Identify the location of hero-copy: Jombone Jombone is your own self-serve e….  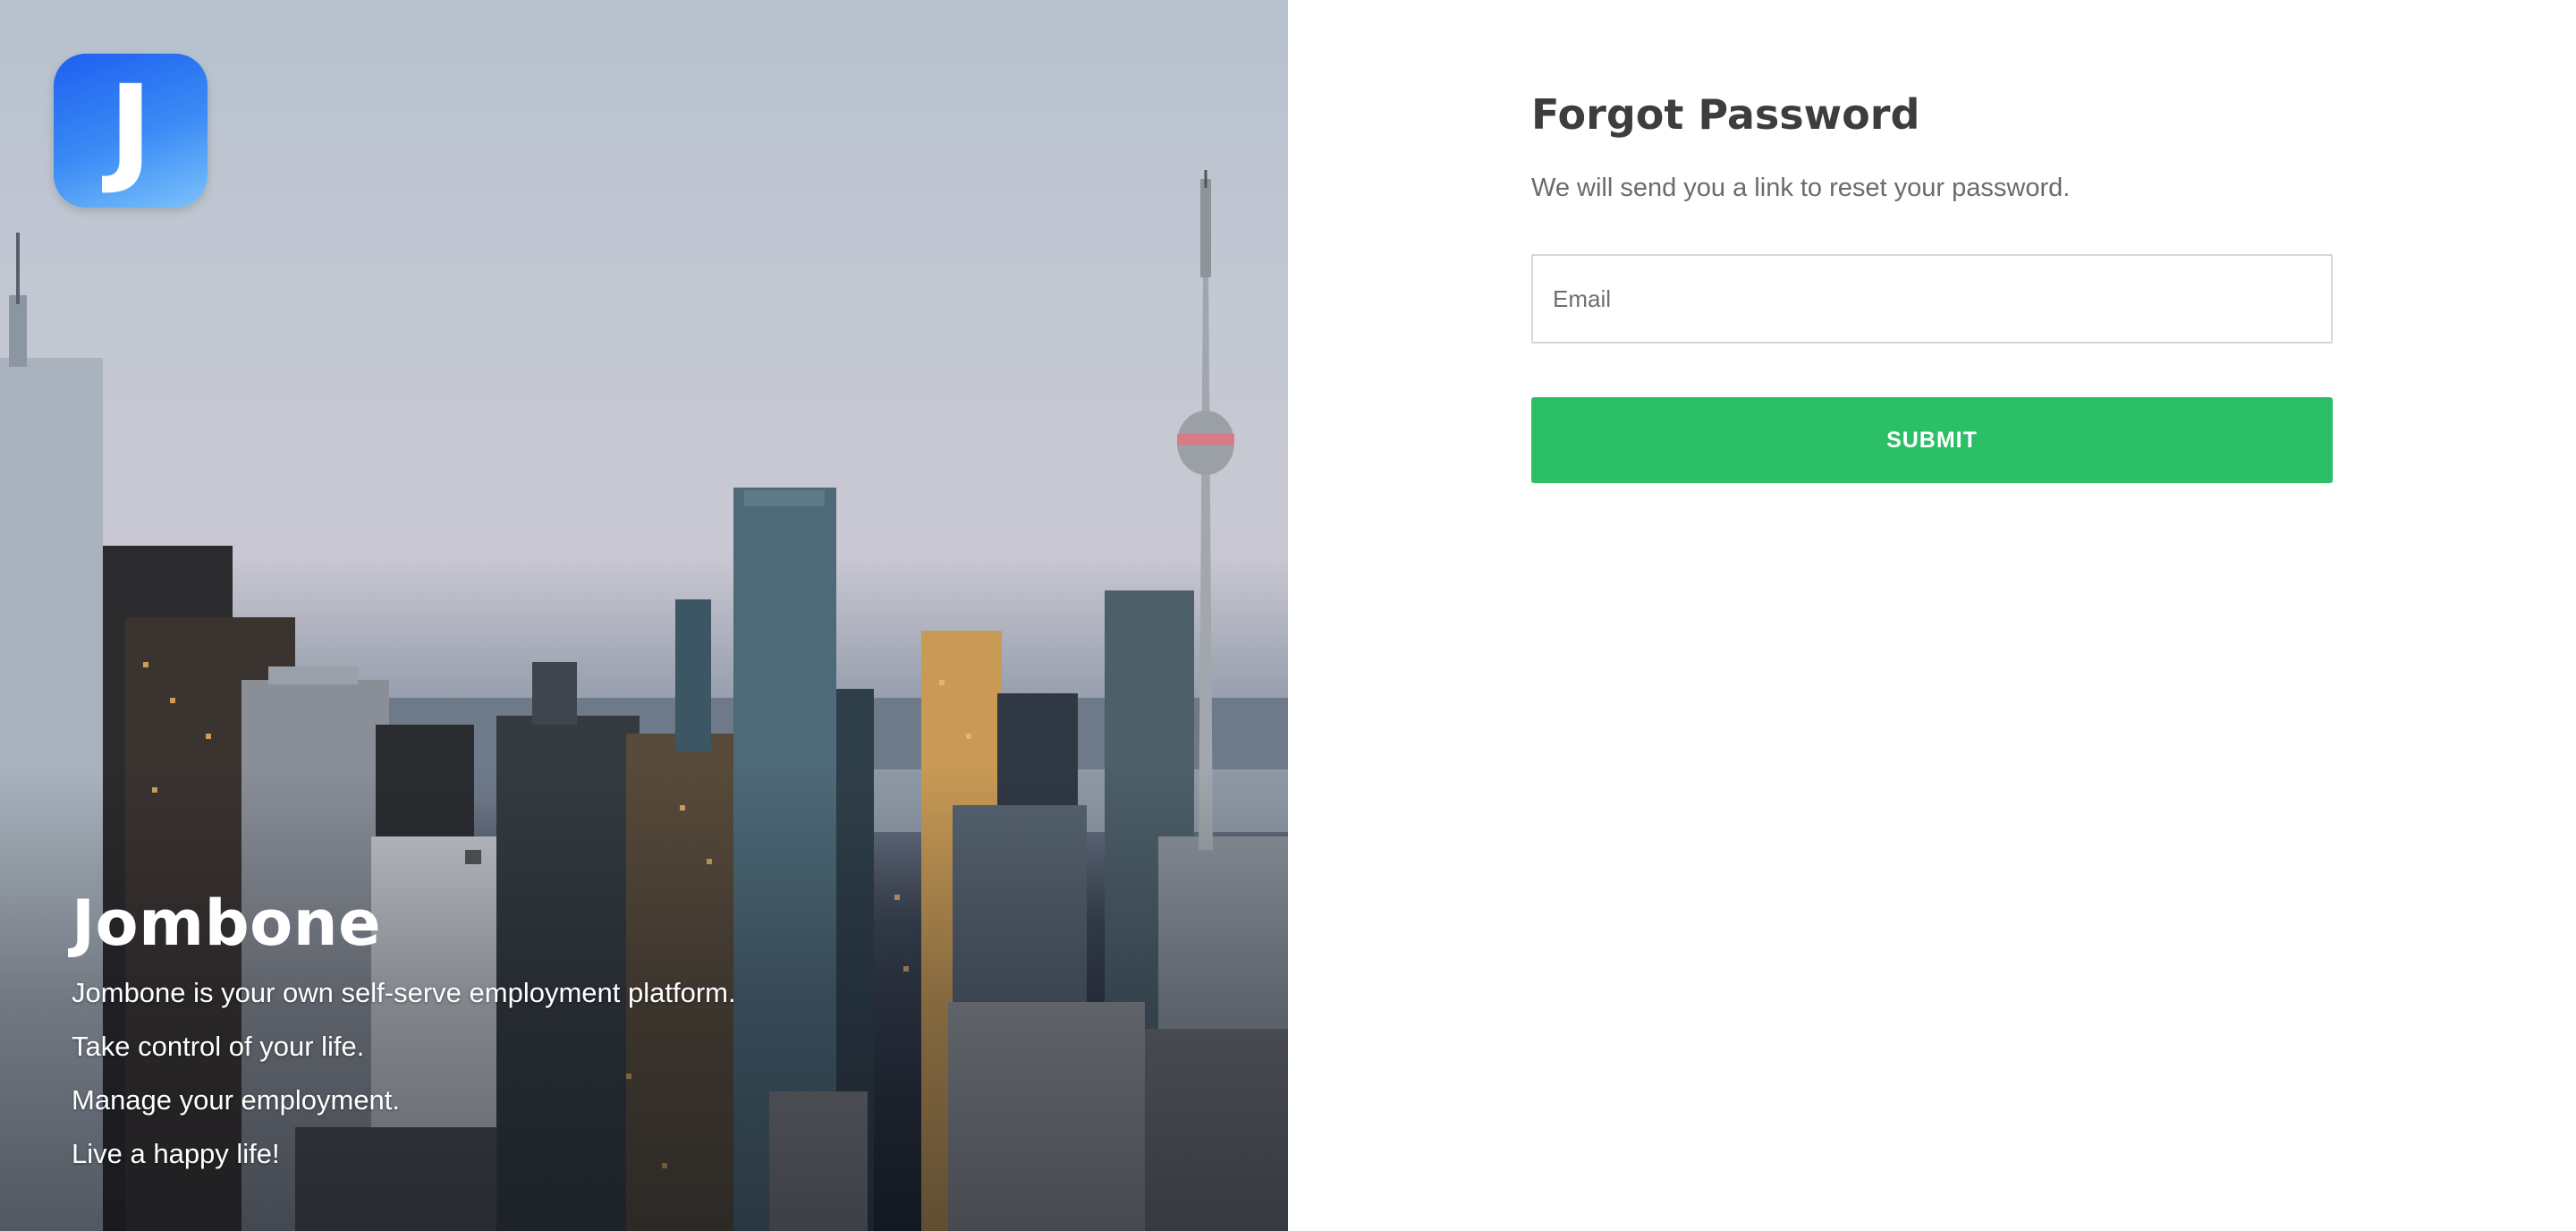
(404, 1033).